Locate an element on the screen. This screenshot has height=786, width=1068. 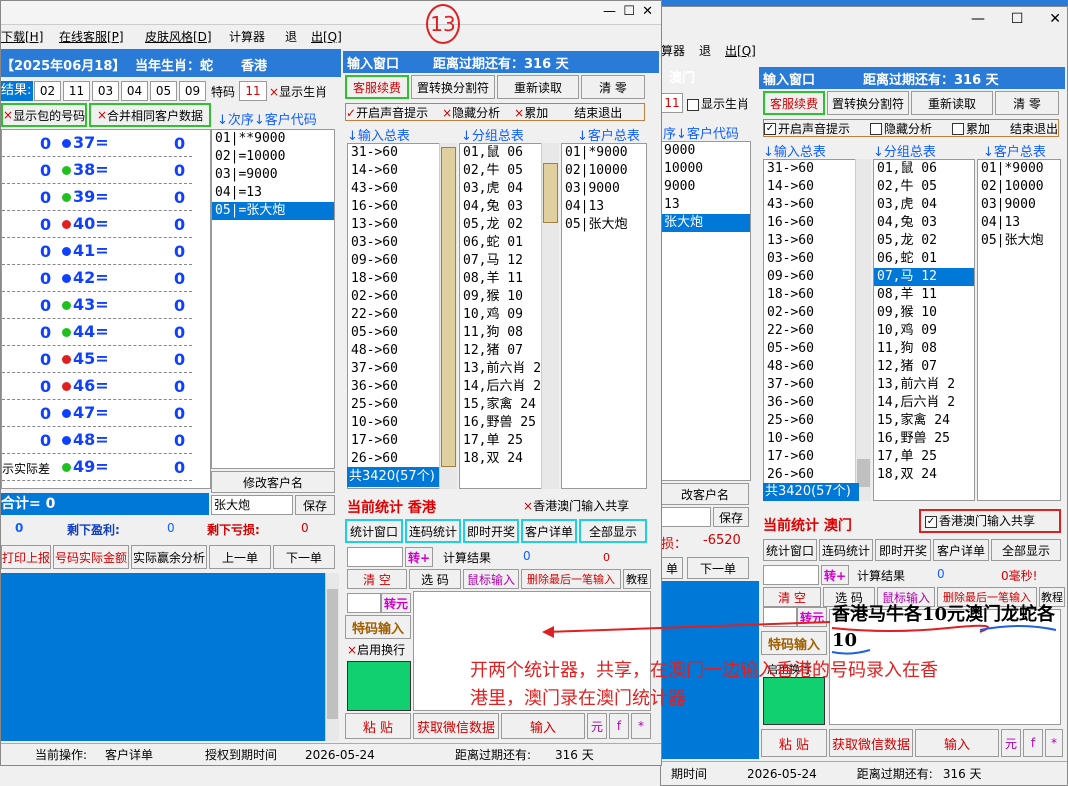
input-button: 输入 is located at coordinates (543, 726).